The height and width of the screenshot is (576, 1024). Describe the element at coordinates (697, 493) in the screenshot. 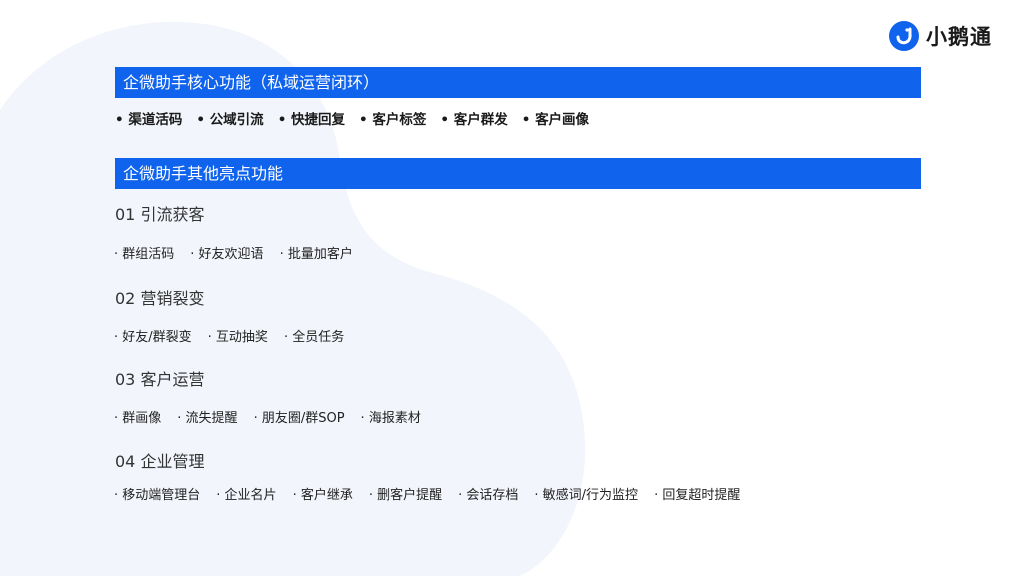

I see `feature-item: 回复超时提醒` at that location.